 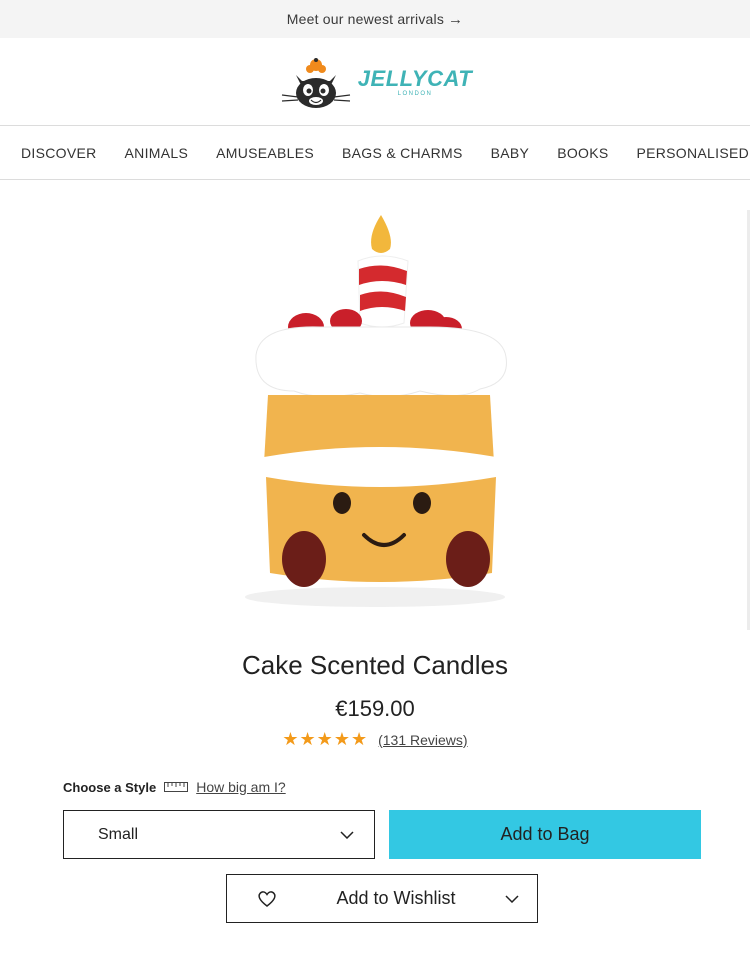 I want to click on nav-item-discover: DISCOVER, so click(x=59, y=153).